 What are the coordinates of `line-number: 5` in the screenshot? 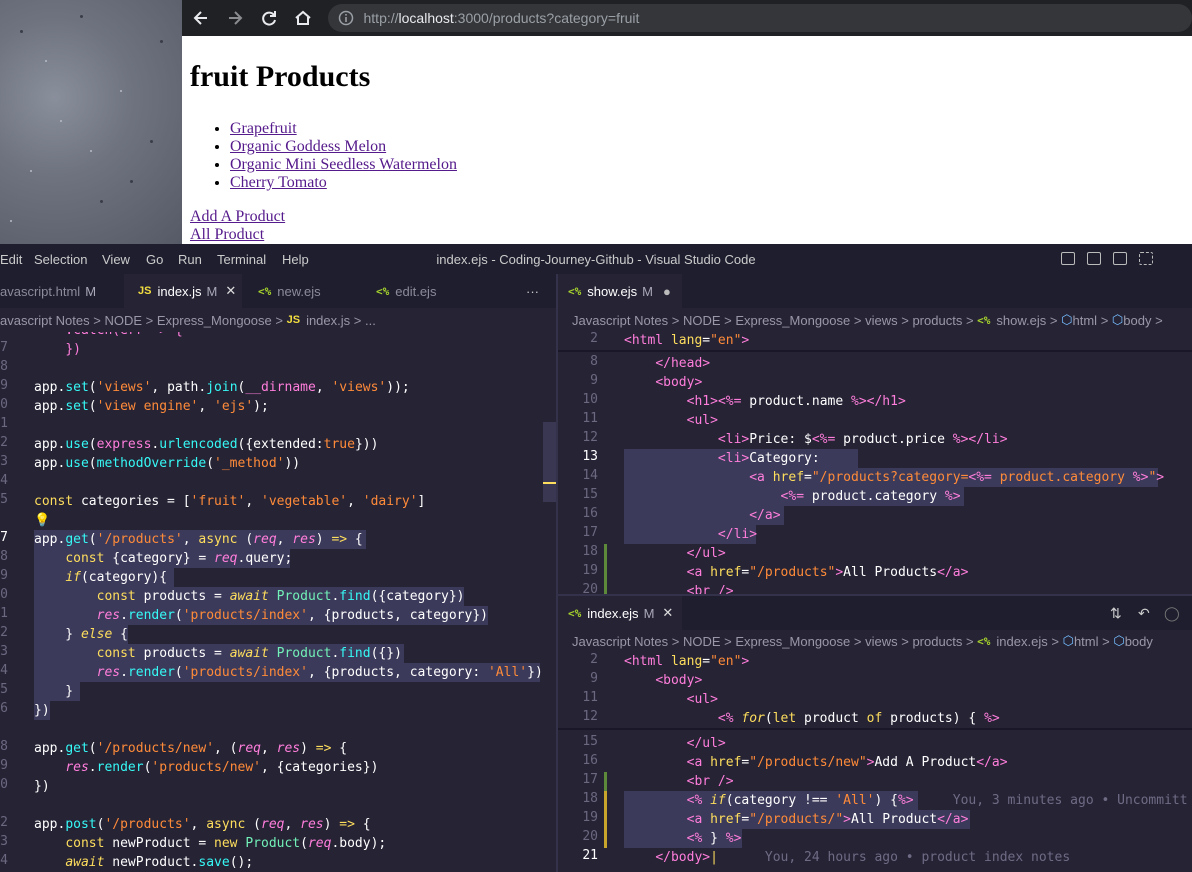 It's located at (4, 499).